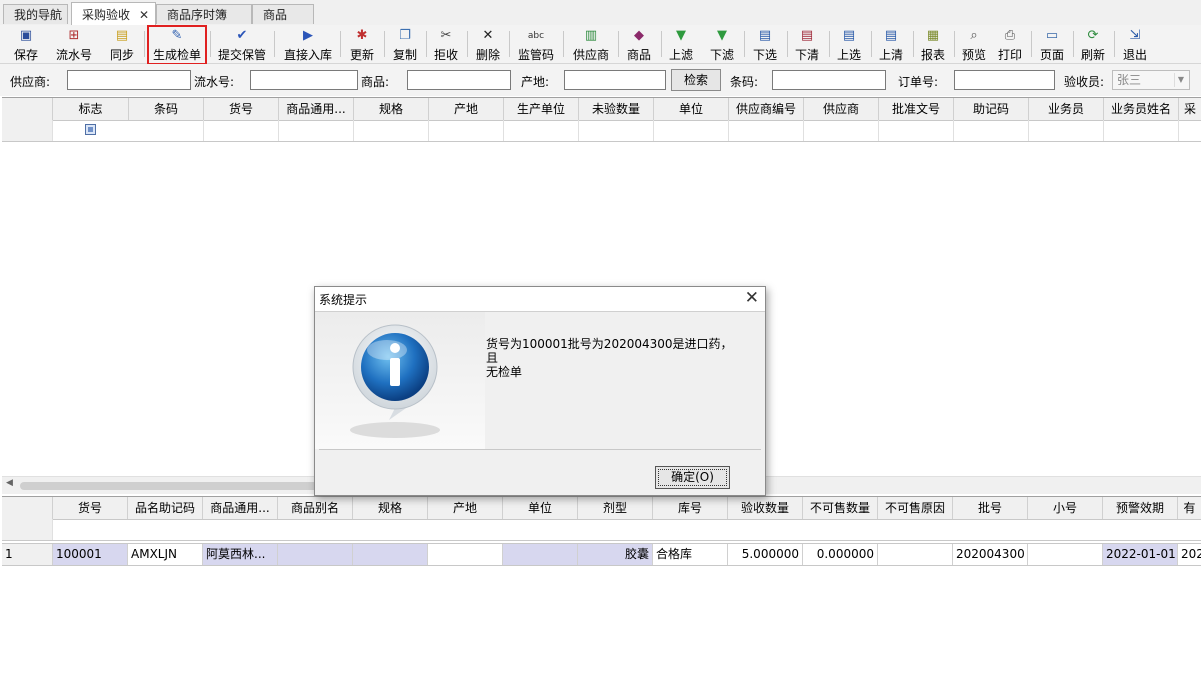  What do you see at coordinates (26, 44) in the screenshot?
I see `save-button: ▣ 保存` at bounding box center [26, 44].